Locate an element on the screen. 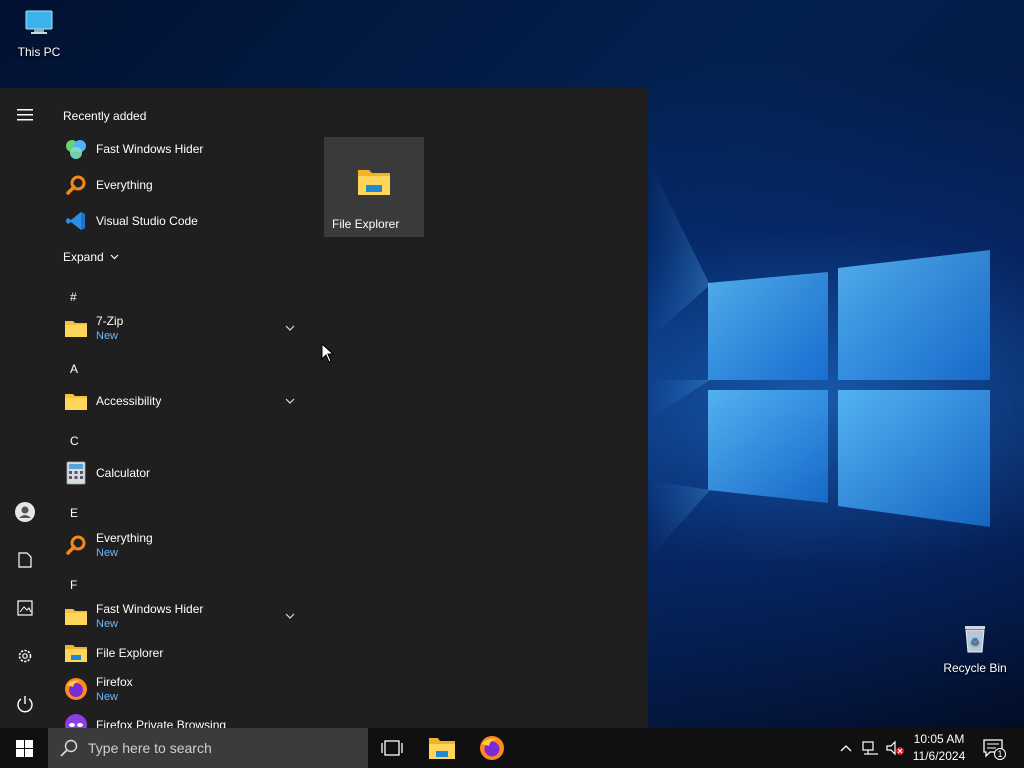  power-icon is located at coordinates (25, 704).